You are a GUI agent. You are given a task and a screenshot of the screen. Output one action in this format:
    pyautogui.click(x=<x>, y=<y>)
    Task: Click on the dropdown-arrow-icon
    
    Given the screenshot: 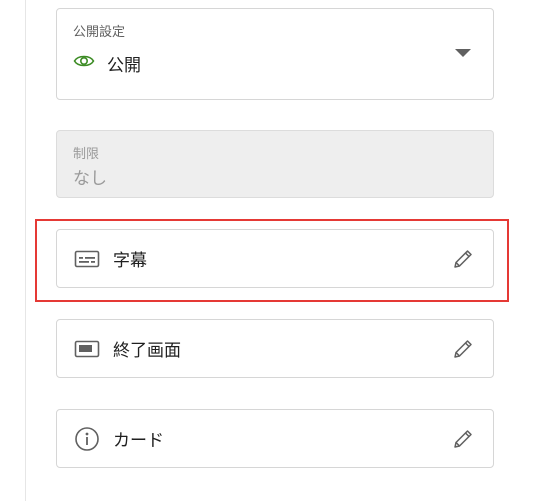 What is the action you would take?
    pyautogui.click(x=463, y=53)
    